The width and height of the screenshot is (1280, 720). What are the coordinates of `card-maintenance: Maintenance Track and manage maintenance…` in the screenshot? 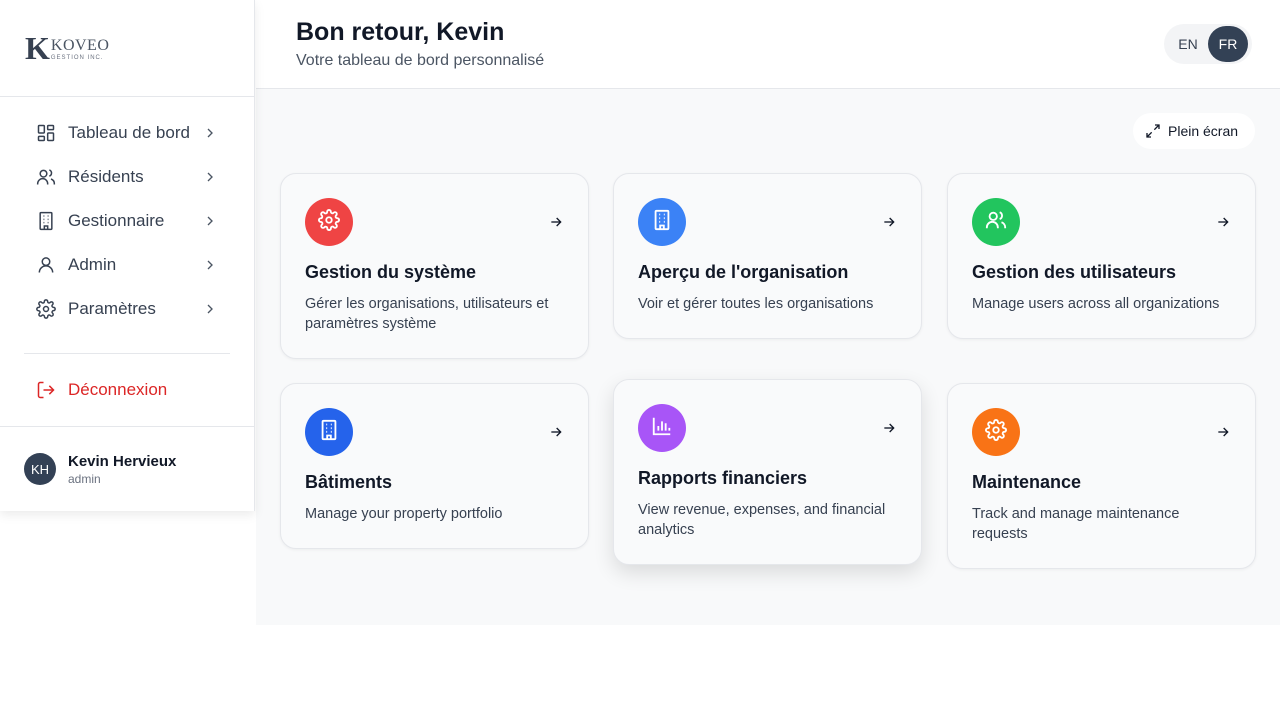 It's located at (1101, 476).